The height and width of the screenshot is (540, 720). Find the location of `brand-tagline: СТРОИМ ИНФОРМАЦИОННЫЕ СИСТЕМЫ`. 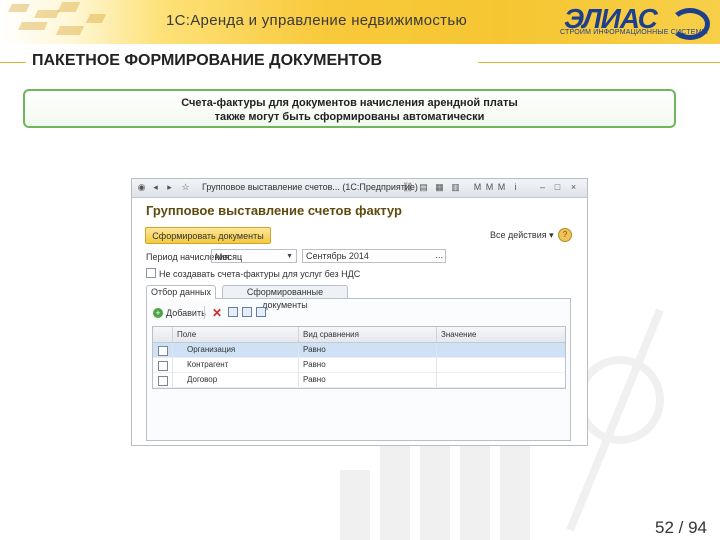

brand-tagline: СТРОИМ ИНФОРМАЦИОННЫЕ СИСТЕМЫ is located at coordinates (634, 32).